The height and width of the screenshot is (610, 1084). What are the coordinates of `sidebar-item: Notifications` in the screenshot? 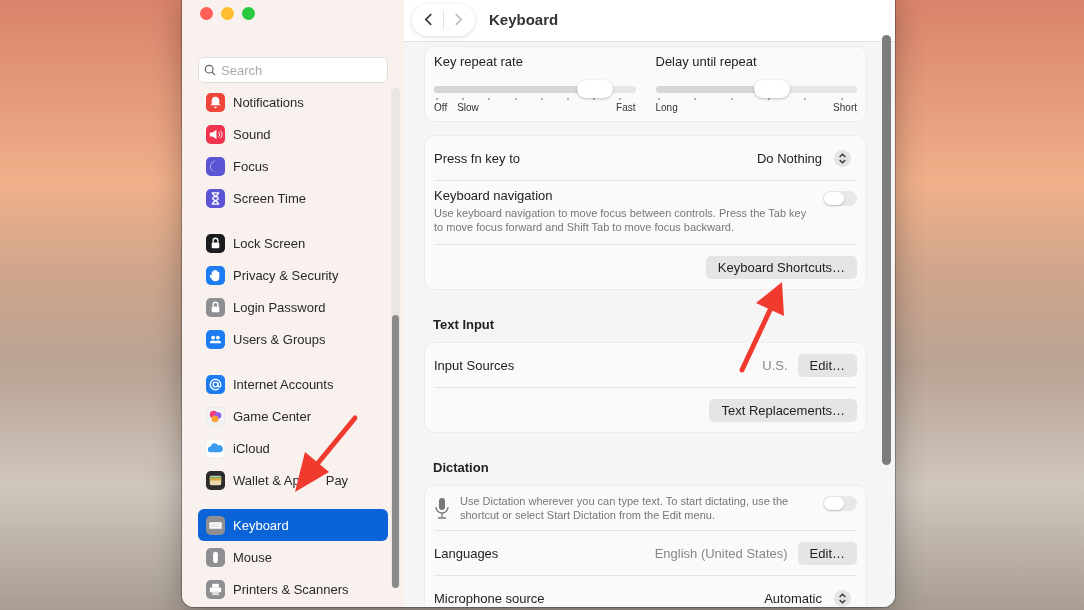 It's located at (293, 102).